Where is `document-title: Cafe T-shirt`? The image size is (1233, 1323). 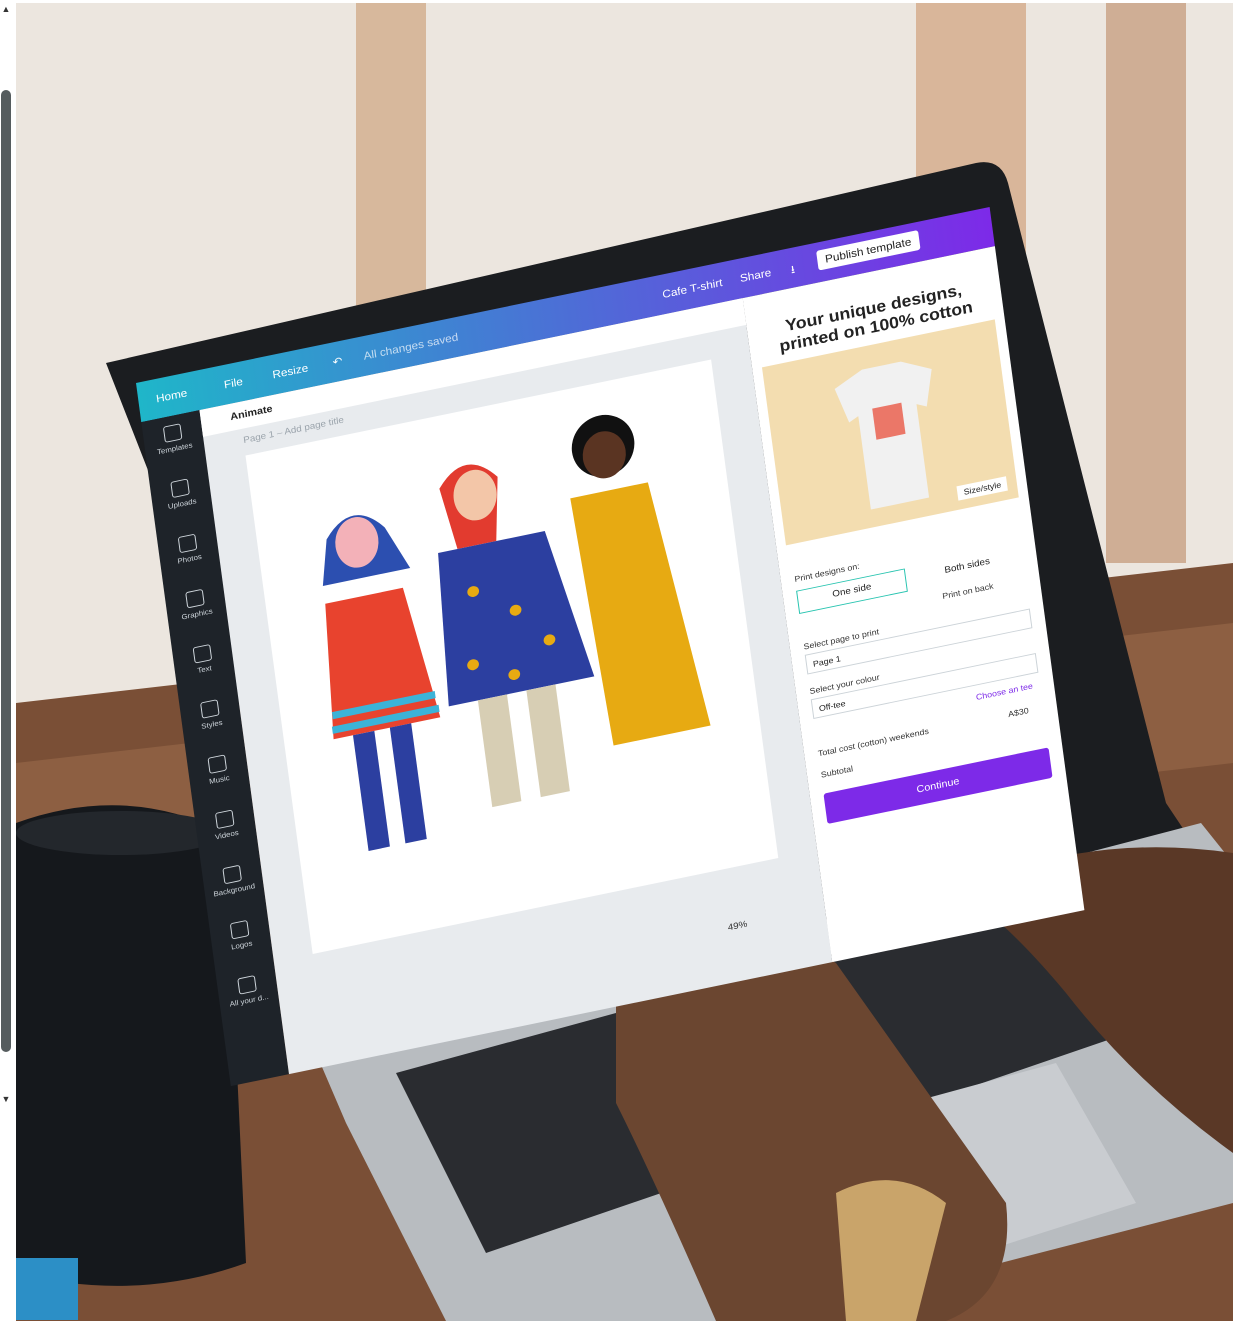 document-title: Cafe T-shirt is located at coordinates (693, 288).